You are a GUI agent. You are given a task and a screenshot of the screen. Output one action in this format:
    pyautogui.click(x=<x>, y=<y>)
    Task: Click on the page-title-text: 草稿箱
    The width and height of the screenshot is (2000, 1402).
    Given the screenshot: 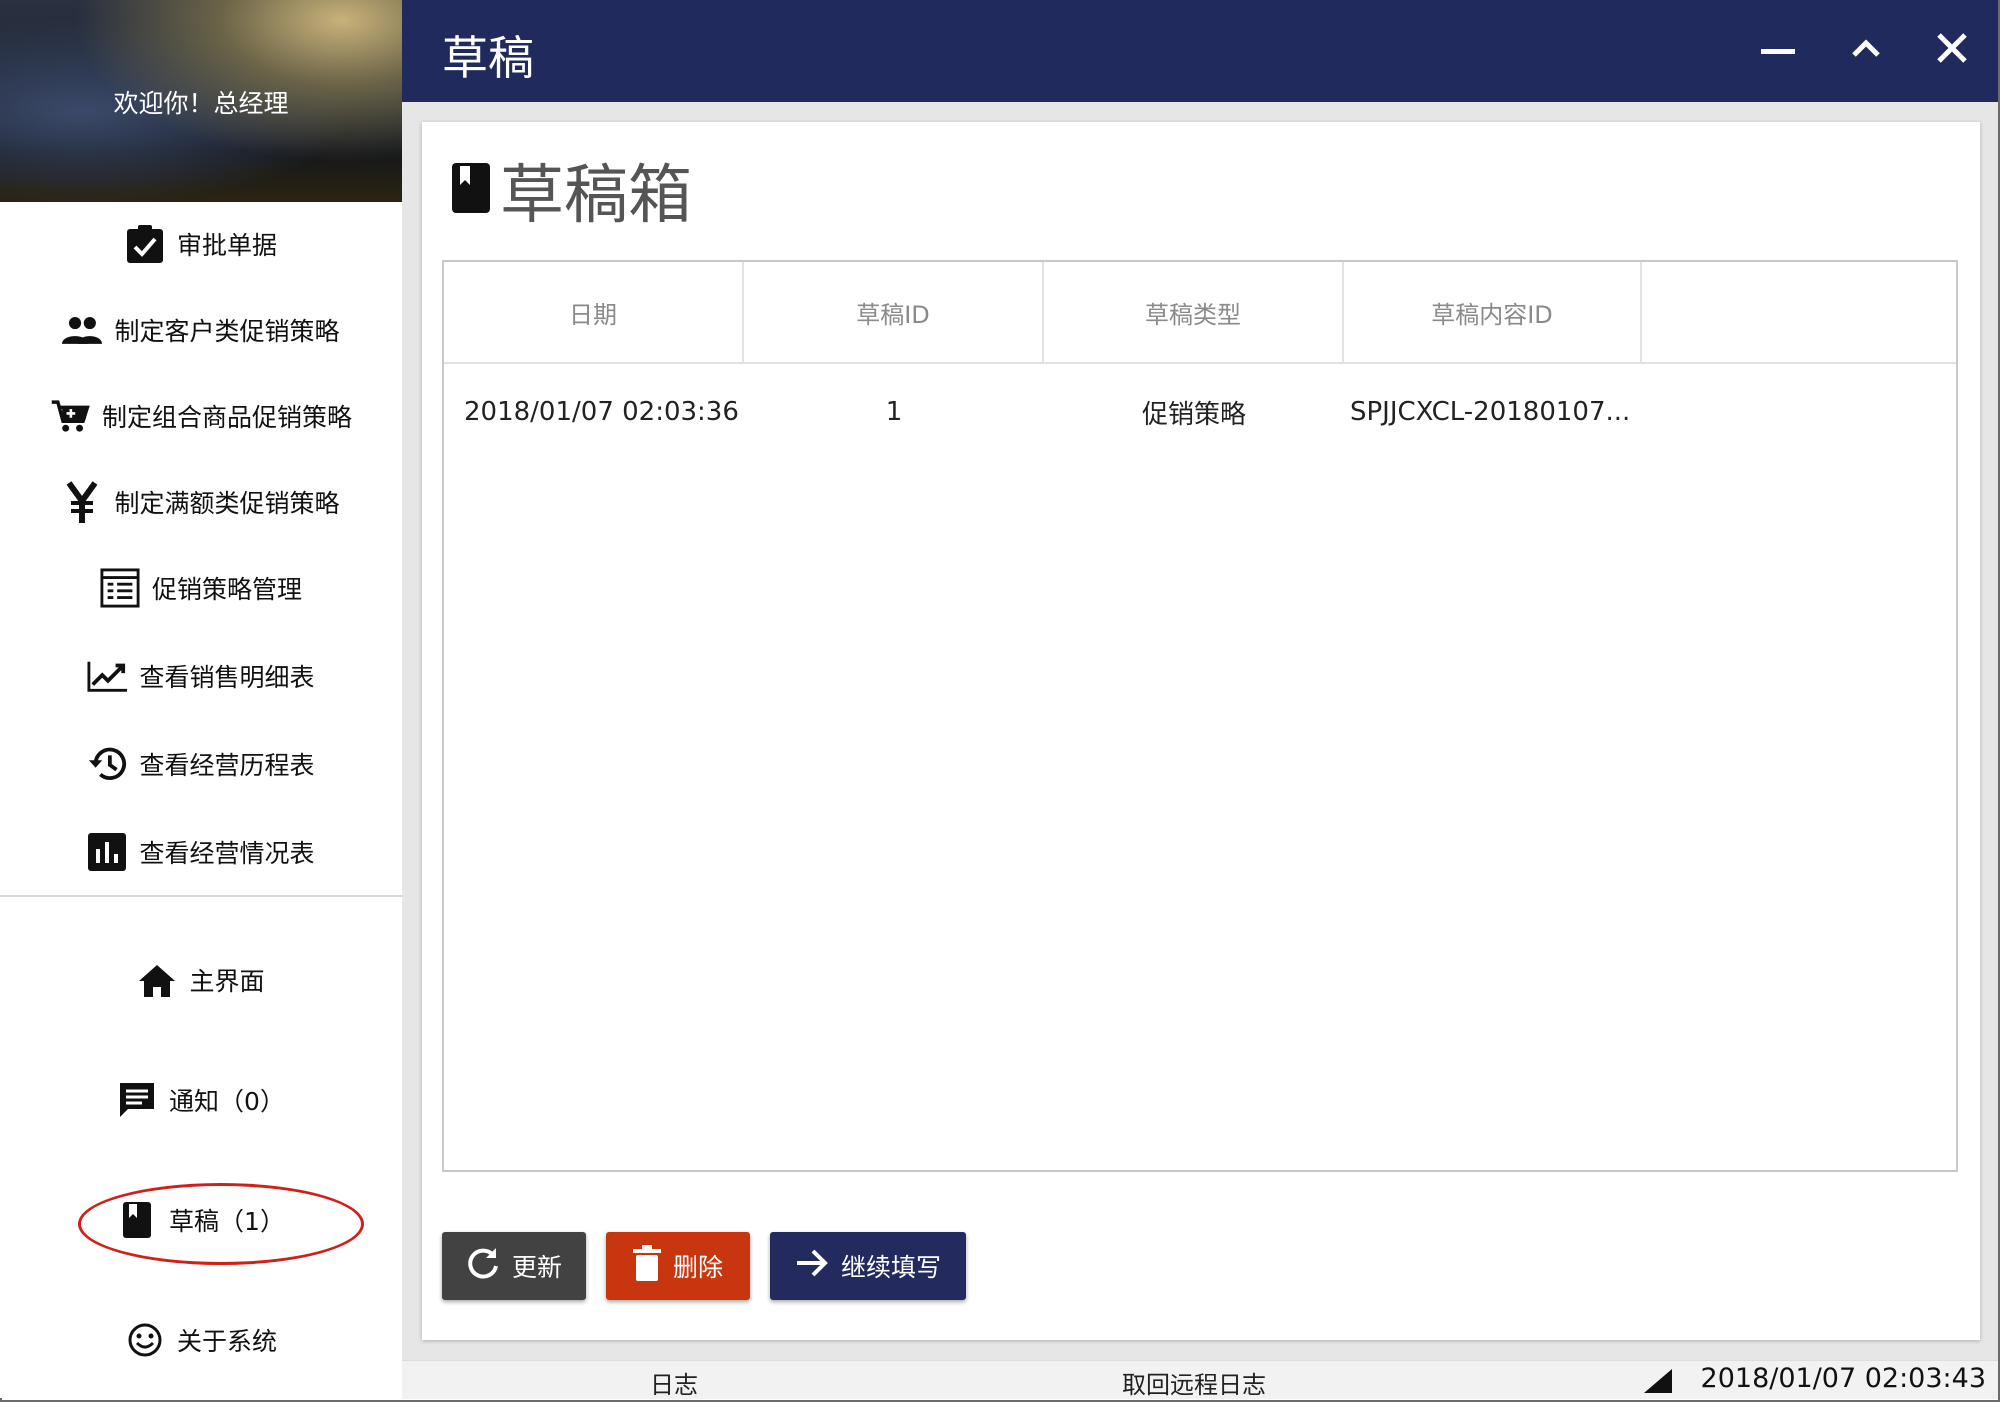 What is the action you would take?
    pyautogui.click(x=596, y=196)
    